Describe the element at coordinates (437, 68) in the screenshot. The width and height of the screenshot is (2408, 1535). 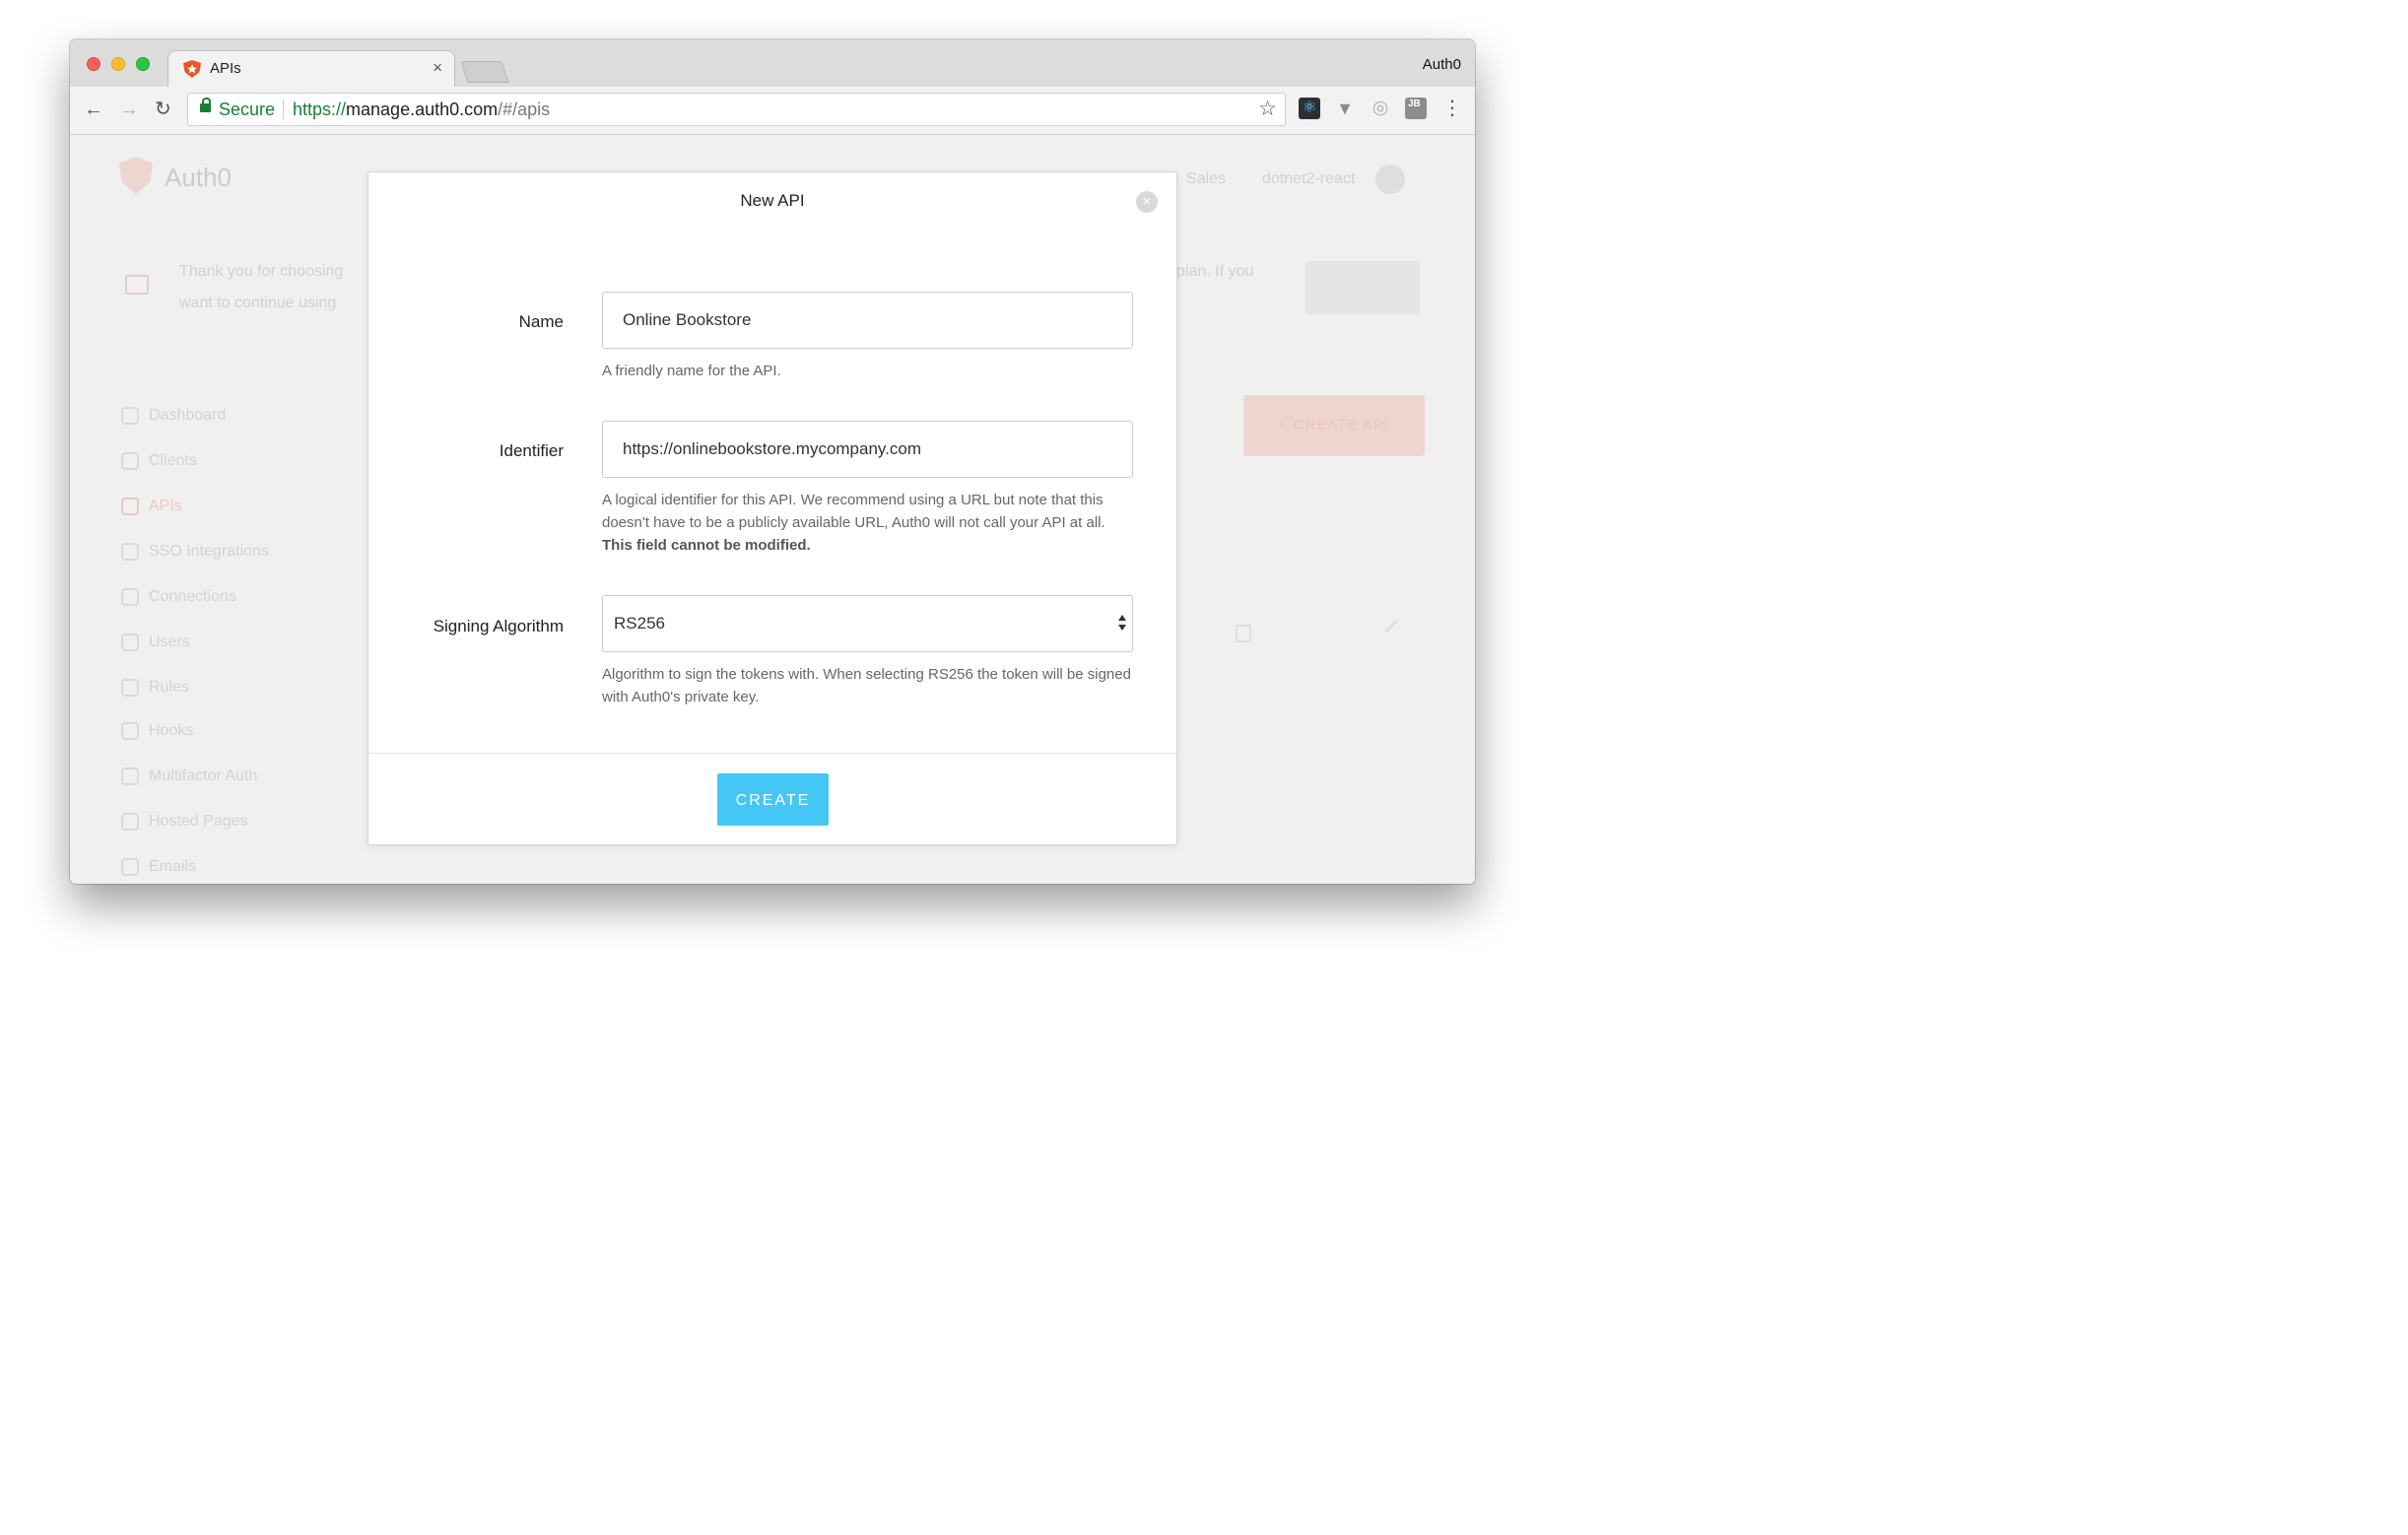
I see `tab-close-icon: ×` at that location.